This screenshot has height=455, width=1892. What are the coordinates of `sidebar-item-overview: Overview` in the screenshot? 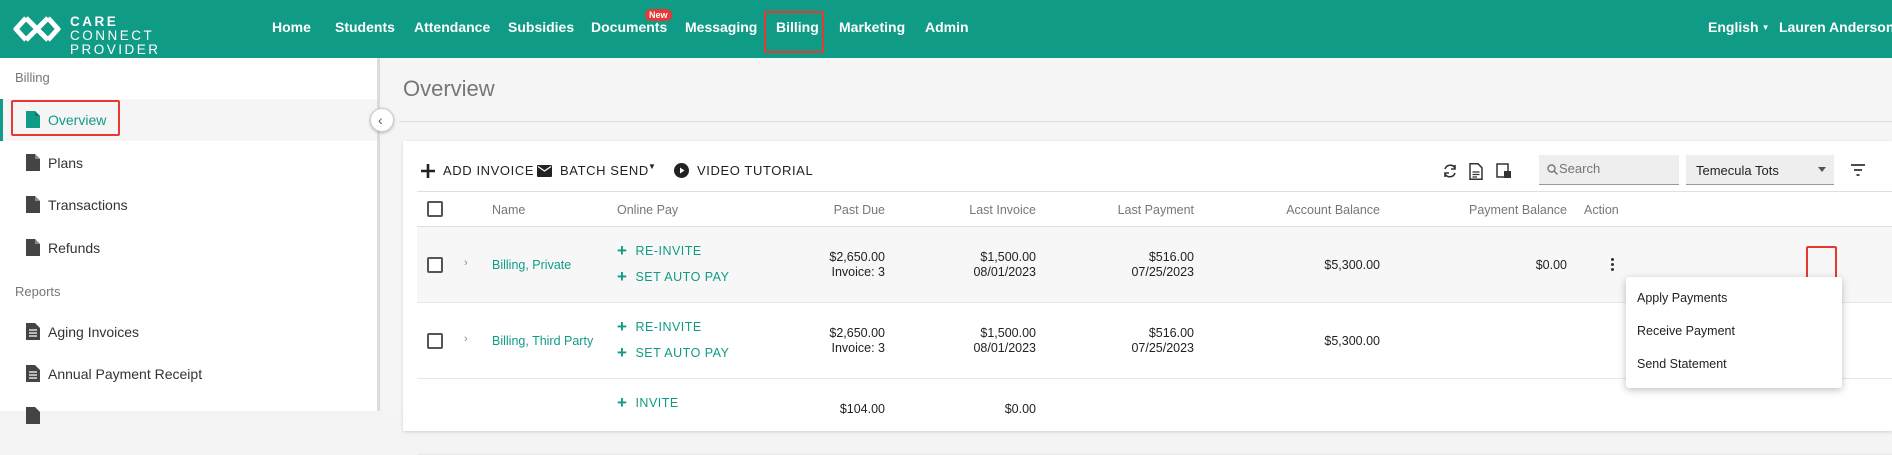 It's located at (188, 120).